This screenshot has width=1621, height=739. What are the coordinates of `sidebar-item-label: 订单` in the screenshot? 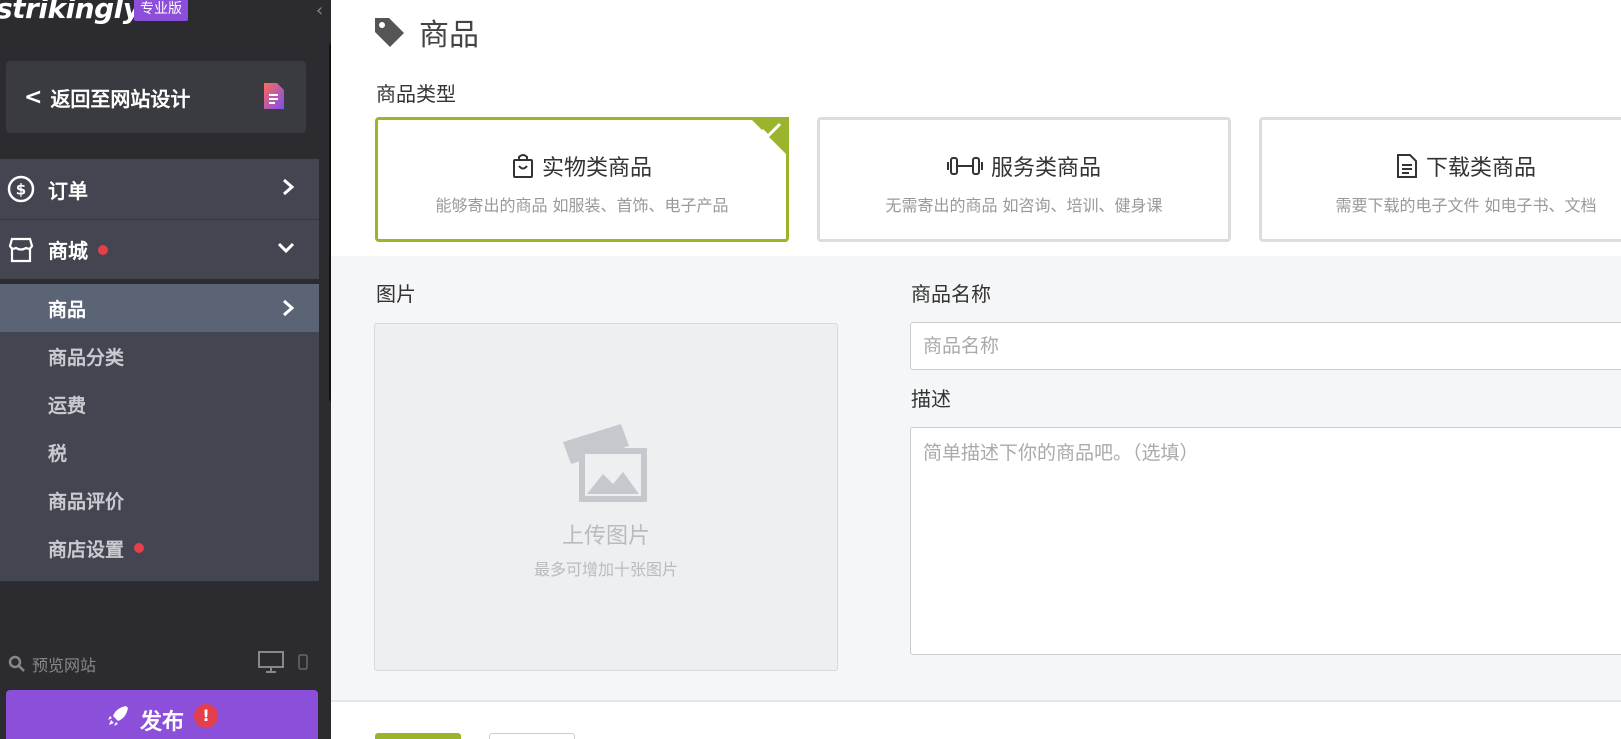 It's located at (68, 190).